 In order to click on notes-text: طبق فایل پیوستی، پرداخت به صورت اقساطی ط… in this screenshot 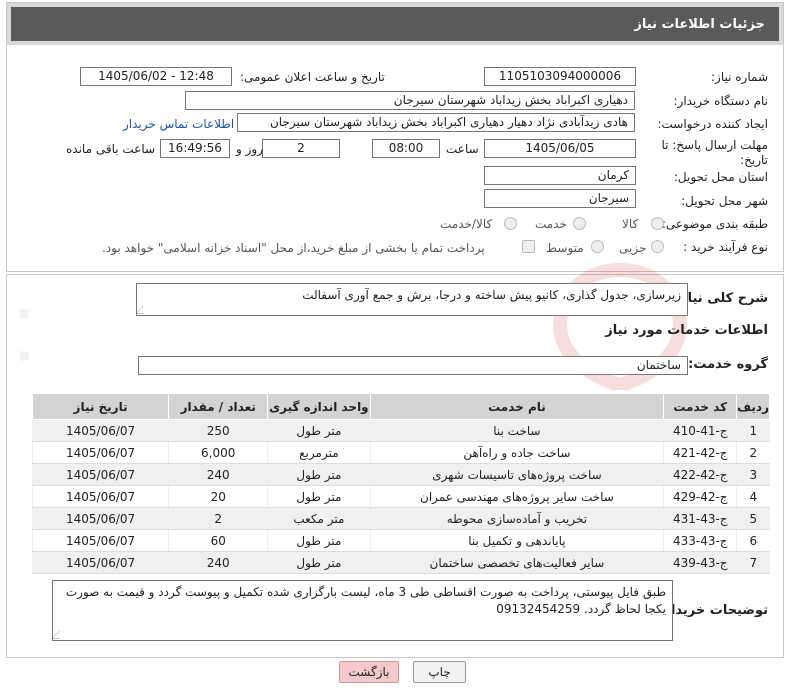, I will do `click(365, 600)`.